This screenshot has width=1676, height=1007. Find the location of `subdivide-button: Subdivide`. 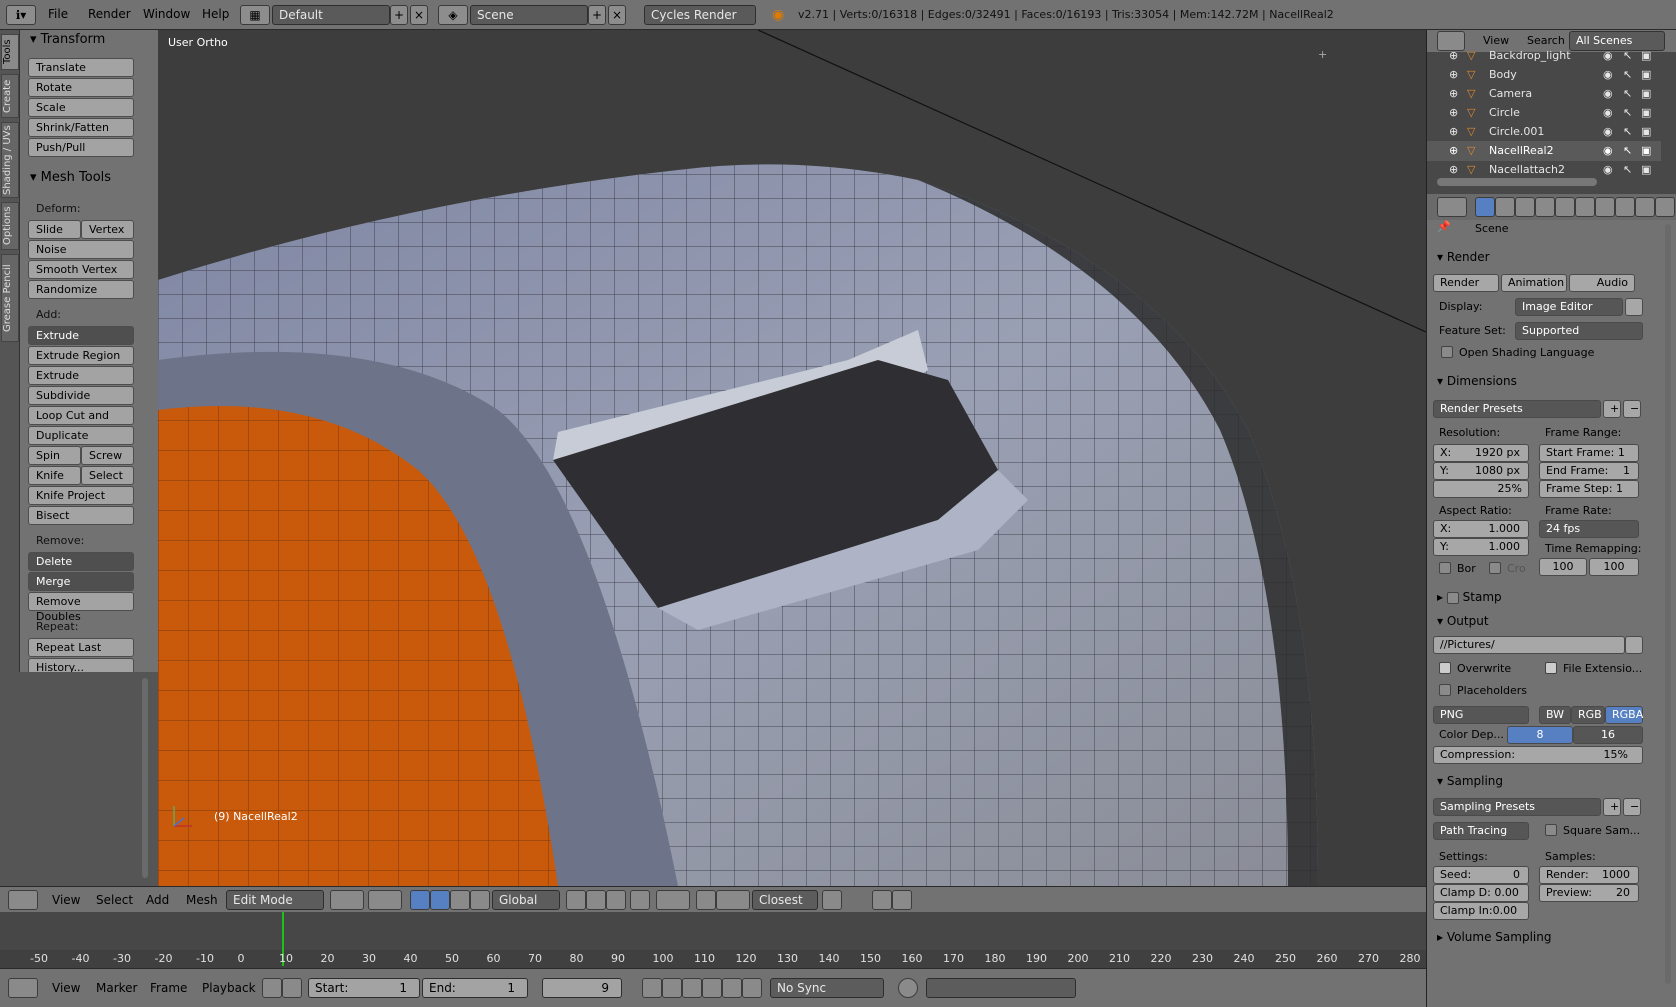

subdivide-button: Subdivide is located at coordinates (81, 395).